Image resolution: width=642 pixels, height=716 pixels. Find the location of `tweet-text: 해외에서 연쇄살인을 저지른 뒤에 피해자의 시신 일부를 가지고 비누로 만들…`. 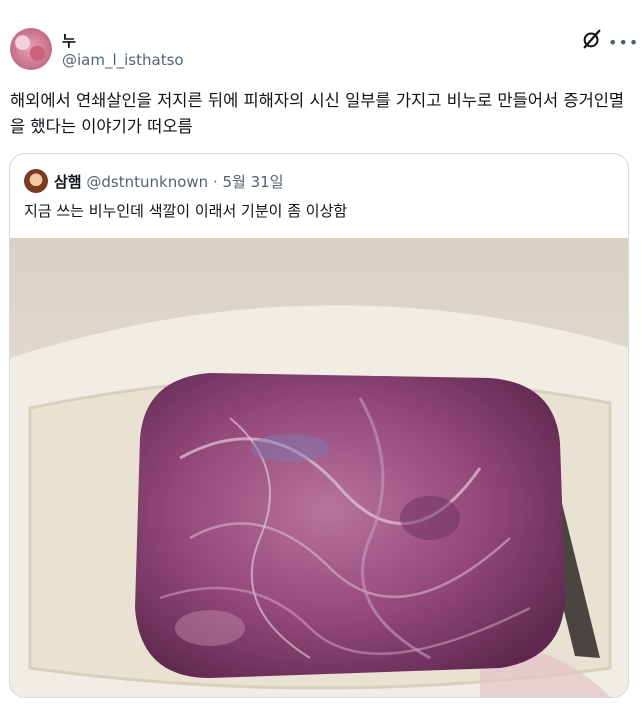

tweet-text: 해외에서 연쇄살인을 저지른 뒤에 피해자의 시신 일부를 가지고 비누로 만들… is located at coordinates (317, 113).